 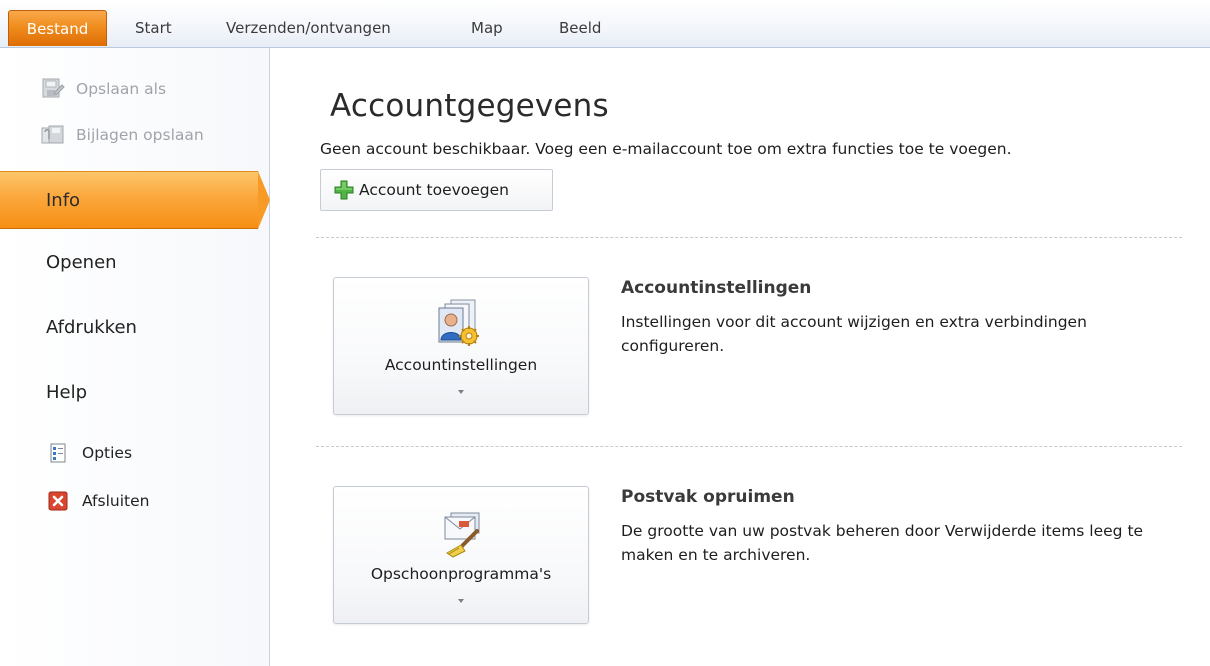 What do you see at coordinates (140, 135) in the screenshot?
I see `save-attachments-label: Bijlagen opslaan` at bounding box center [140, 135].